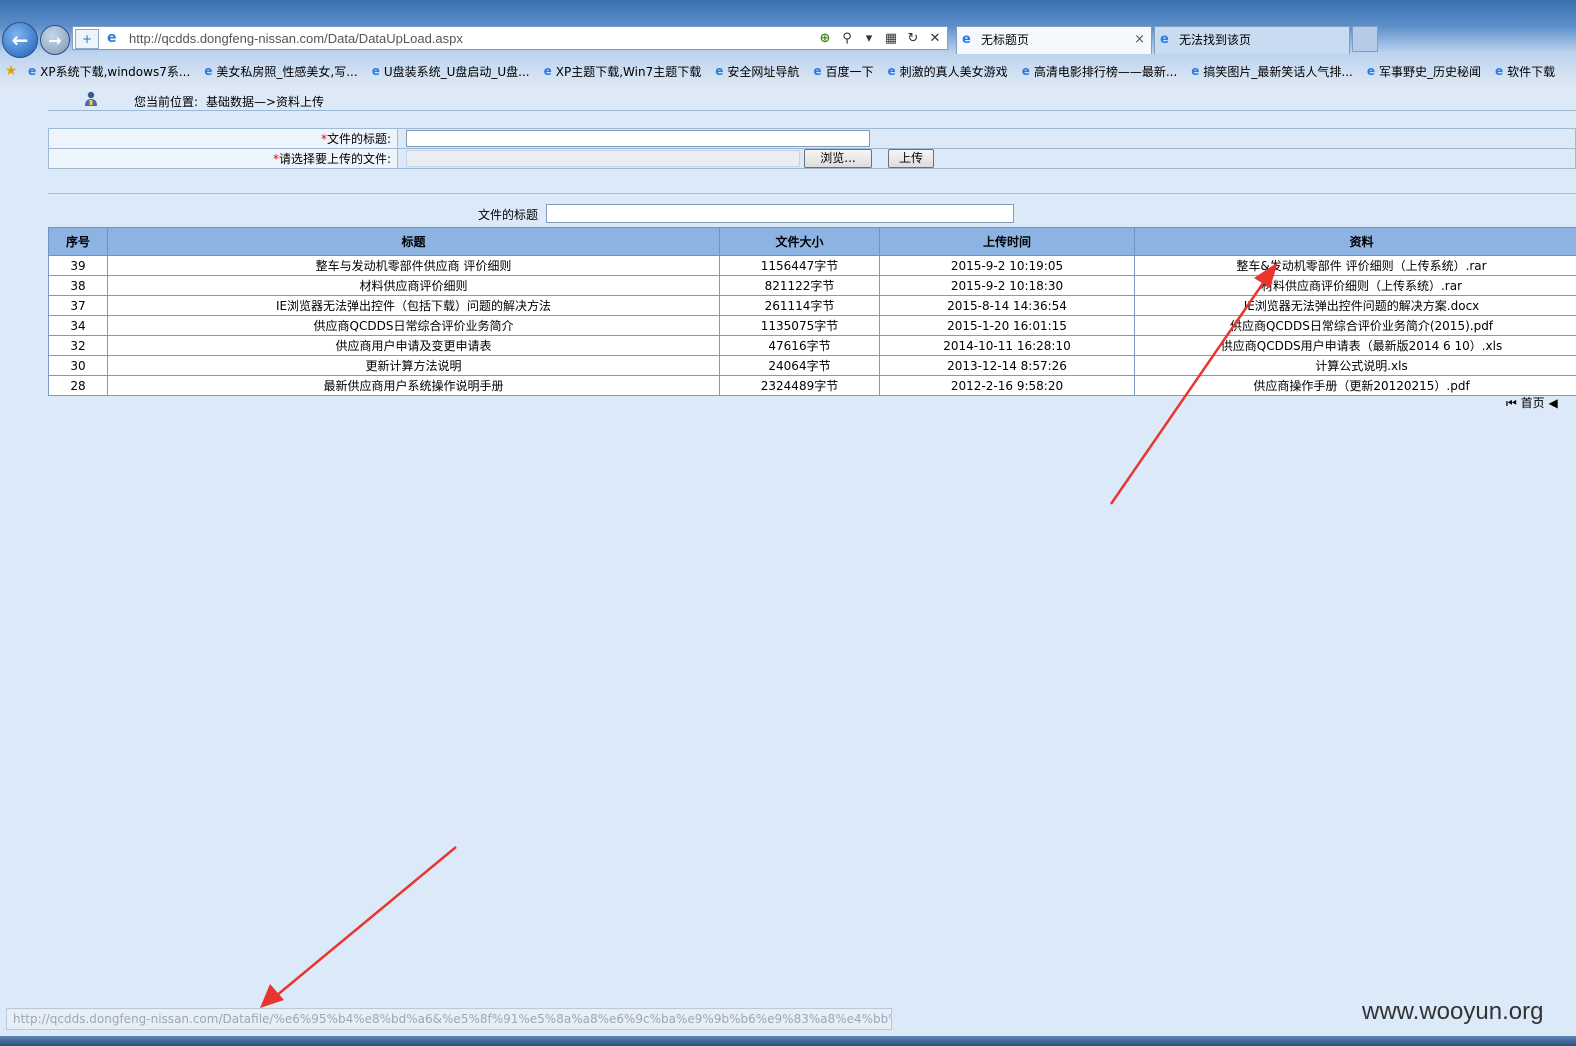 This screenshot has width=1576, height=1046. Describe the element at coordinates (166, 102) in the screenshot. I see `breadcrumb-label: 您当前位置:` at that location.